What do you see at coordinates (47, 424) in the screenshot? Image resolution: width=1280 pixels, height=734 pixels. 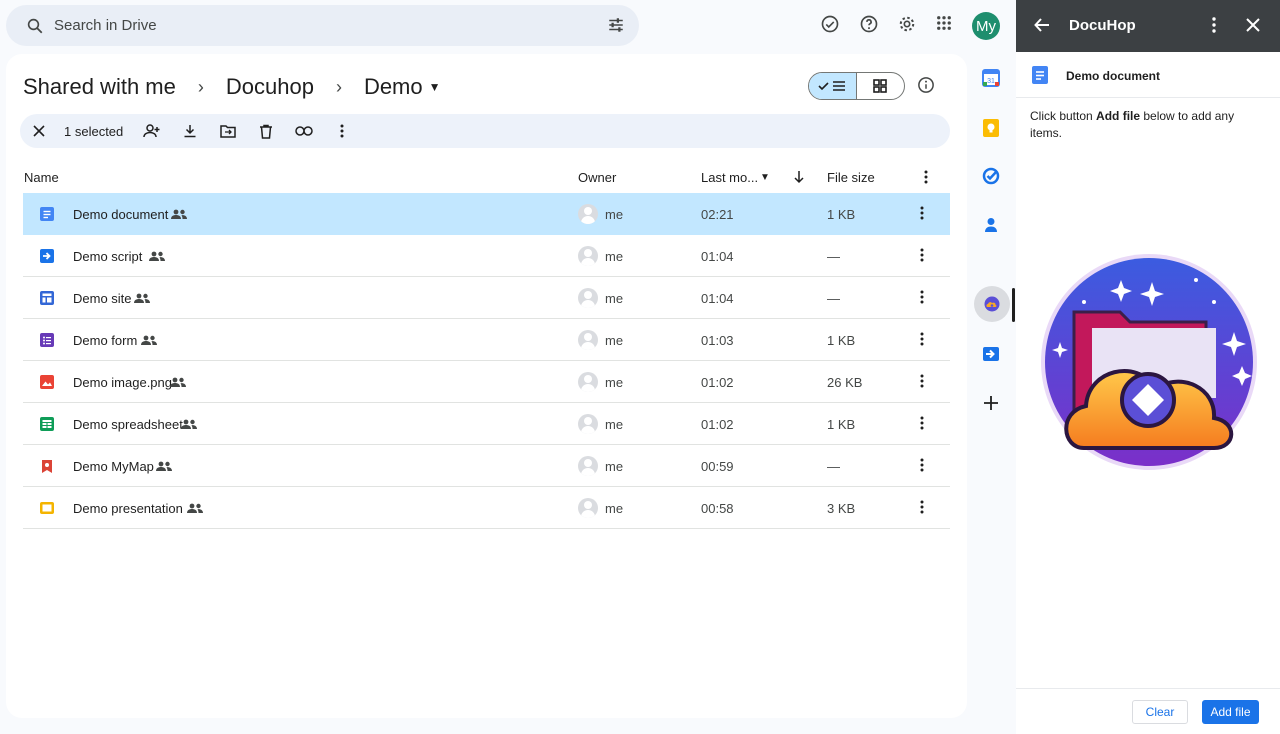 I see `sheets-icon` at bounding box center [47, 424].